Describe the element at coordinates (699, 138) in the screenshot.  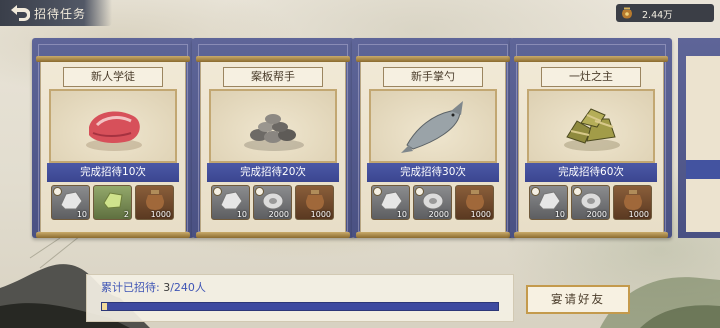
I see `task-card-partial` at that location.